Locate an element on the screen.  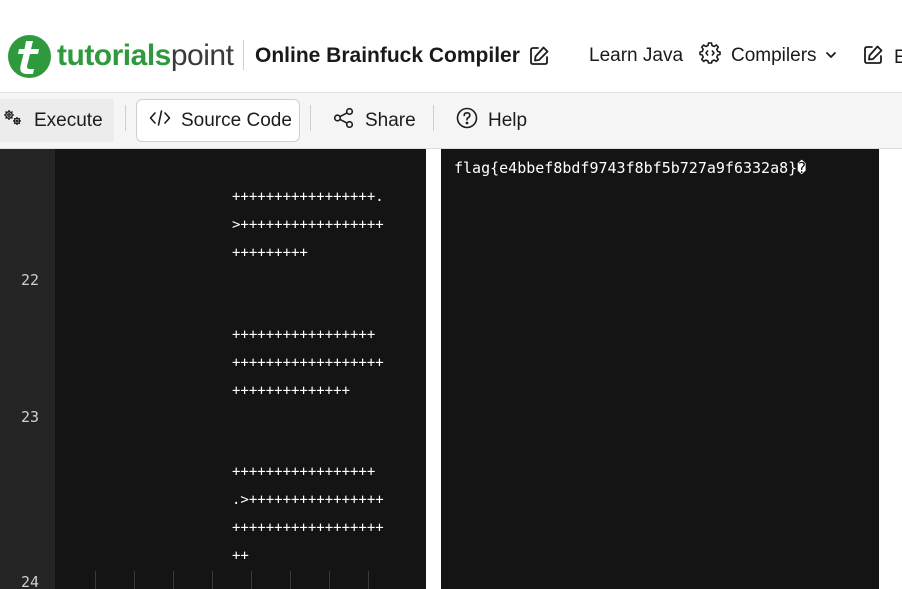
execute-label: Execute is located at coordinates (68, 120).